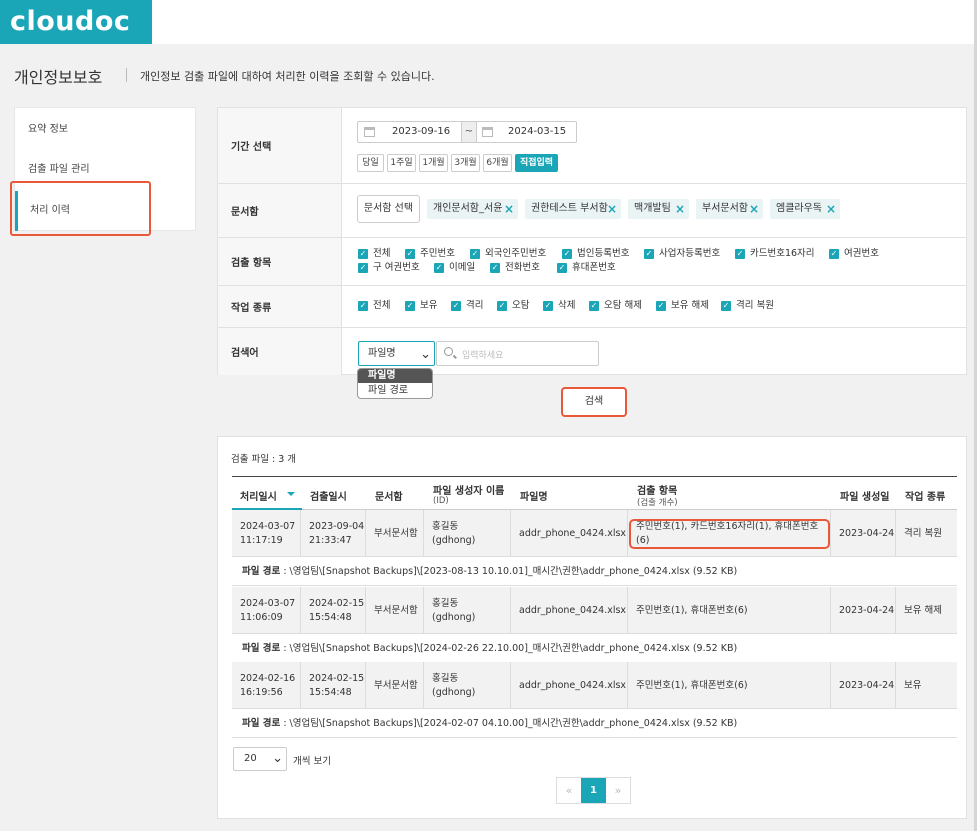 The image size is (977, 831). What do you see at coordinates (266, 685) in the screenshot?
I see `cell-processed-at: 2024-02-16 16:19:56` at bounding box center [266, 685].